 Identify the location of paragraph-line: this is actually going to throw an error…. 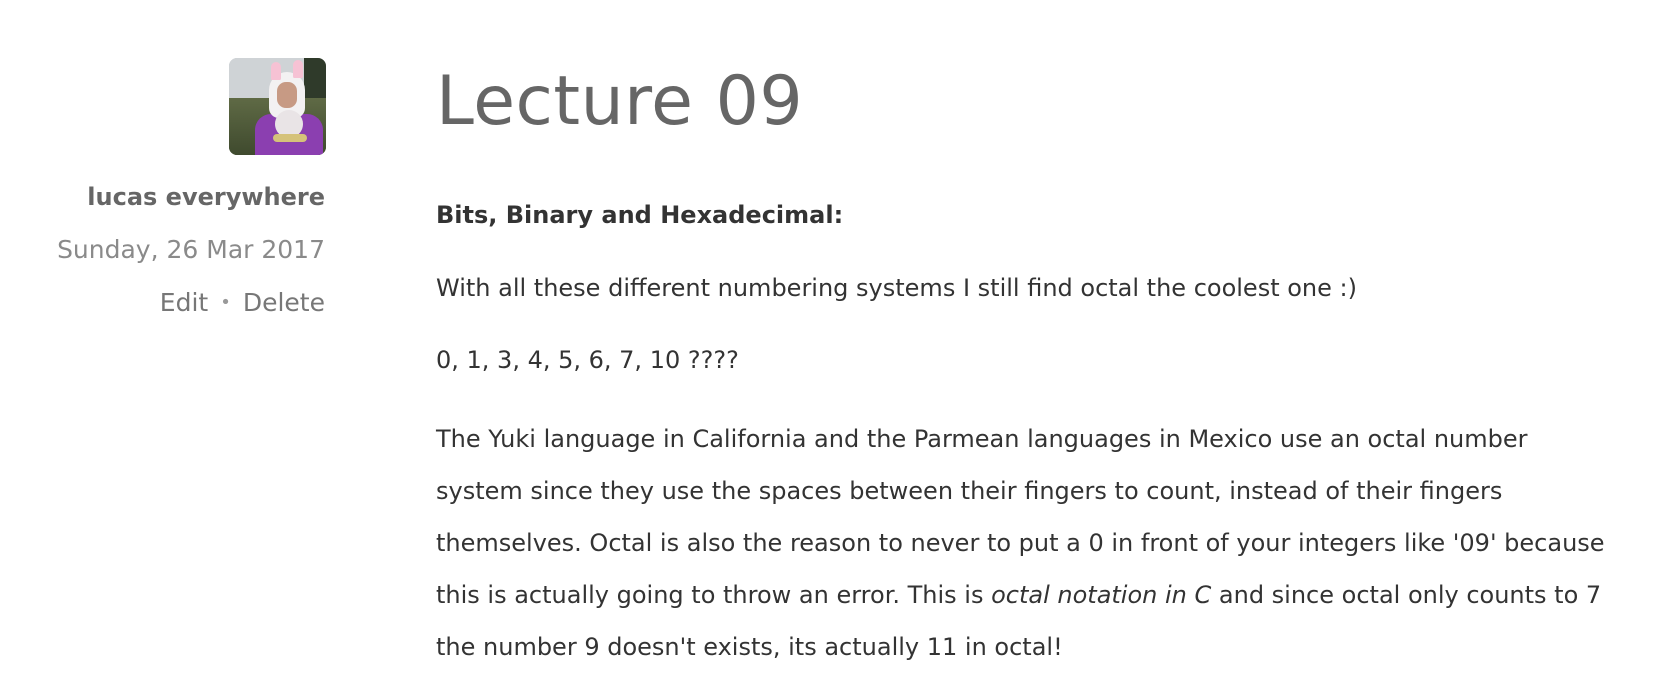
(1046, 595).